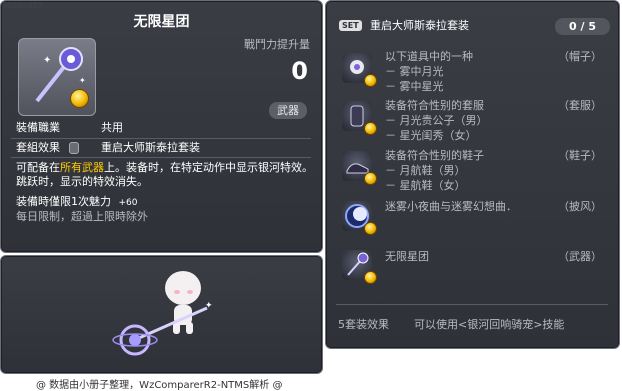 The width and height of the screenshot is (622, 391). What do you see at coordinates (436, 120) in the screenshot?
I see `set-item-sub: － 月光贵公子（男）` at bounding box center [436, 120].